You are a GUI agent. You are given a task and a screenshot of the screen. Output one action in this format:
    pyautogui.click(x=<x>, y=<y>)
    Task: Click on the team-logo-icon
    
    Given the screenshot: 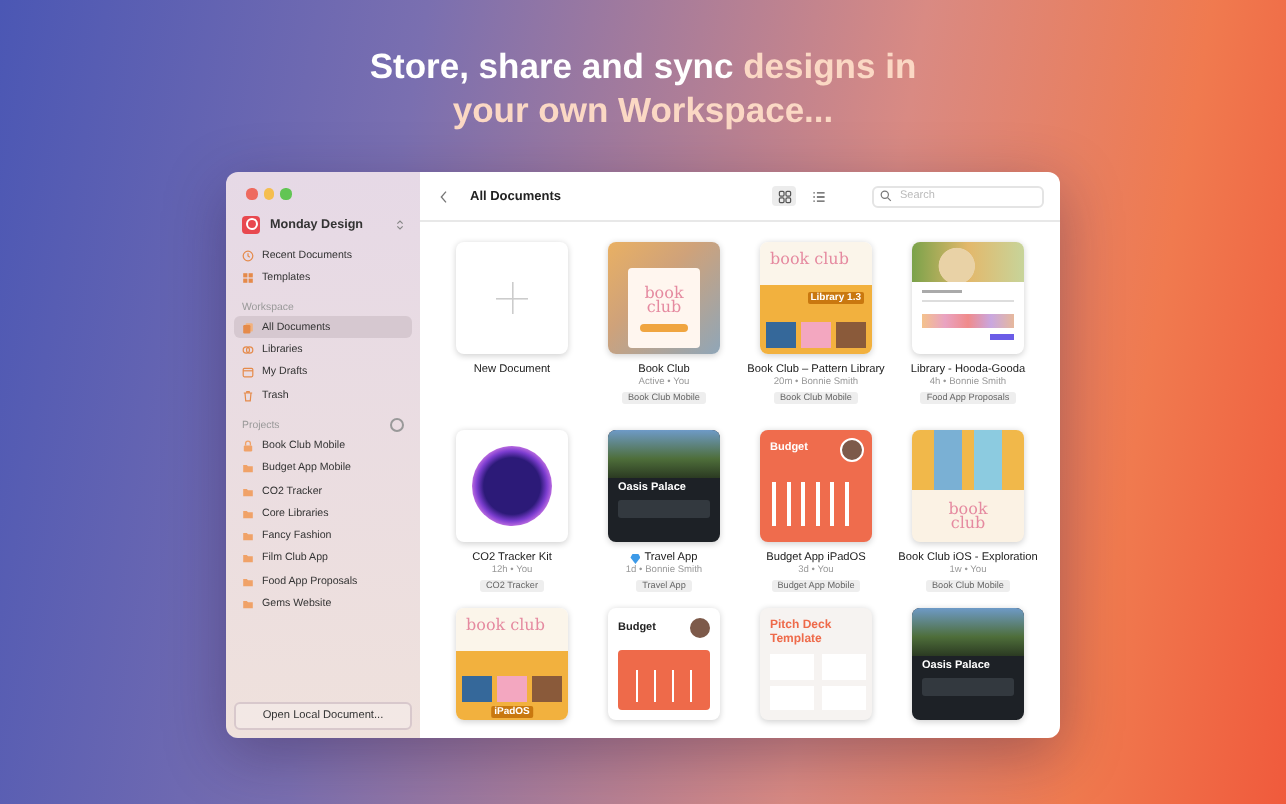 What is the action you would take?
    pyautogui.click(x=251, y=224)
    